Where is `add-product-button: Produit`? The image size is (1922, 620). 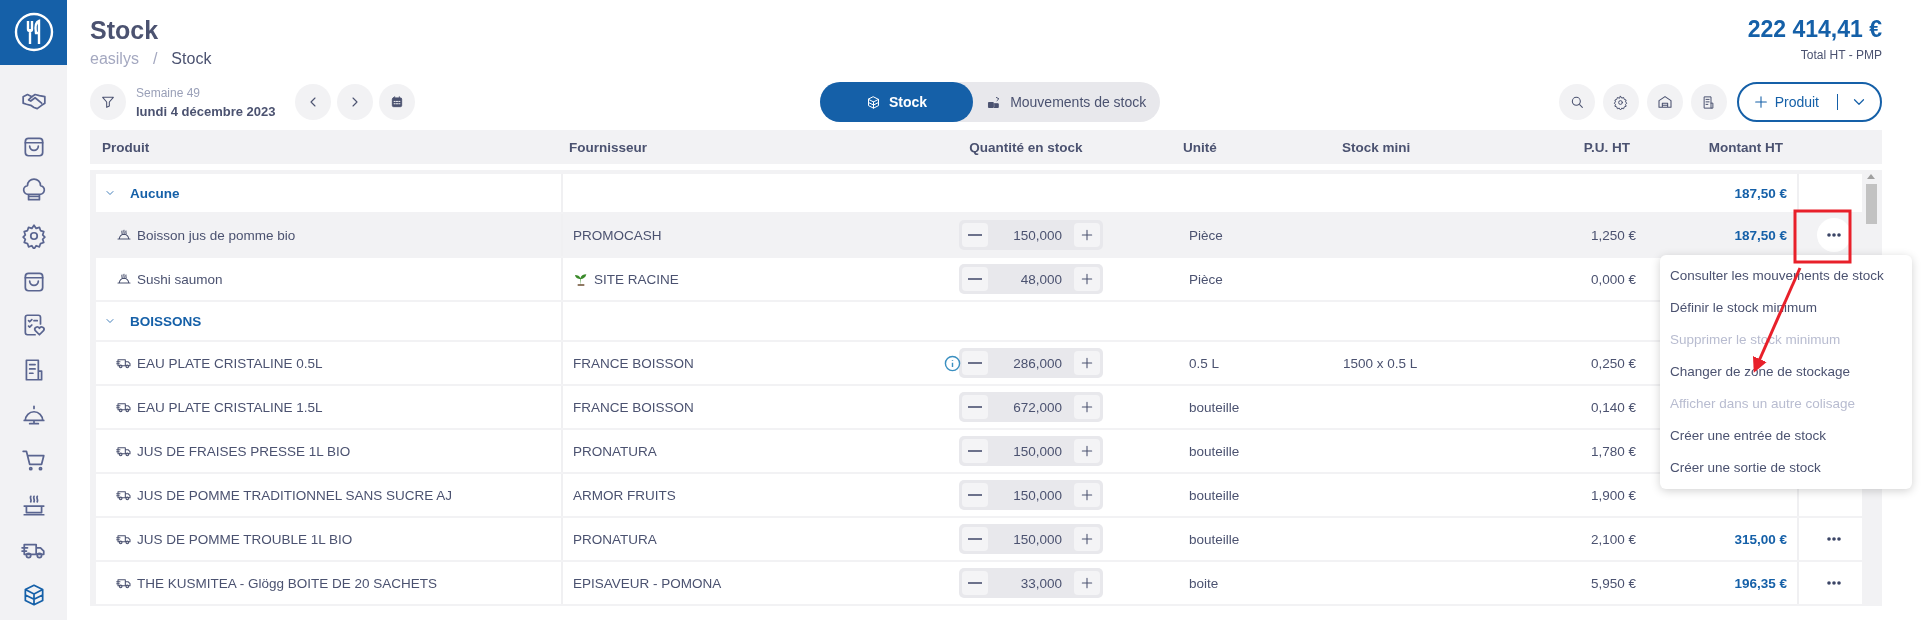
add-product-button: Produit is located at coordinates (1809, 102).